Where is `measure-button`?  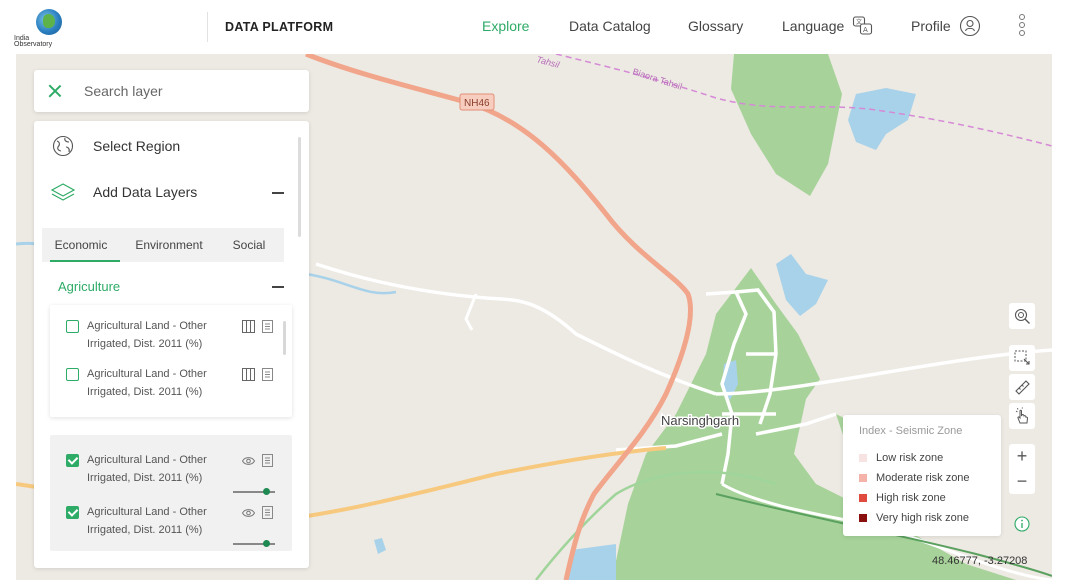 measure-button is located at coordinates (1022, 387).